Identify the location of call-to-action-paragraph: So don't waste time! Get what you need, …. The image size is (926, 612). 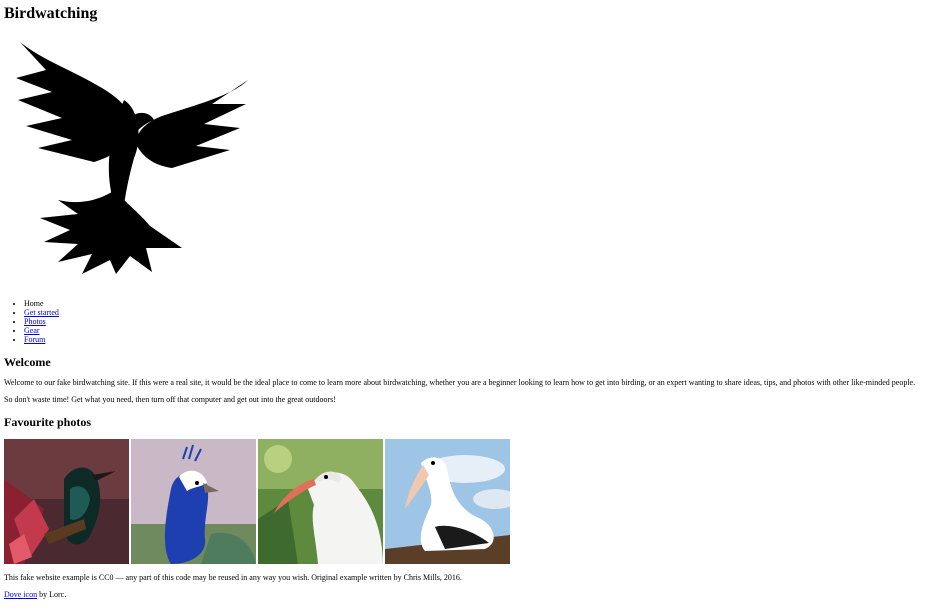
(170, 399).